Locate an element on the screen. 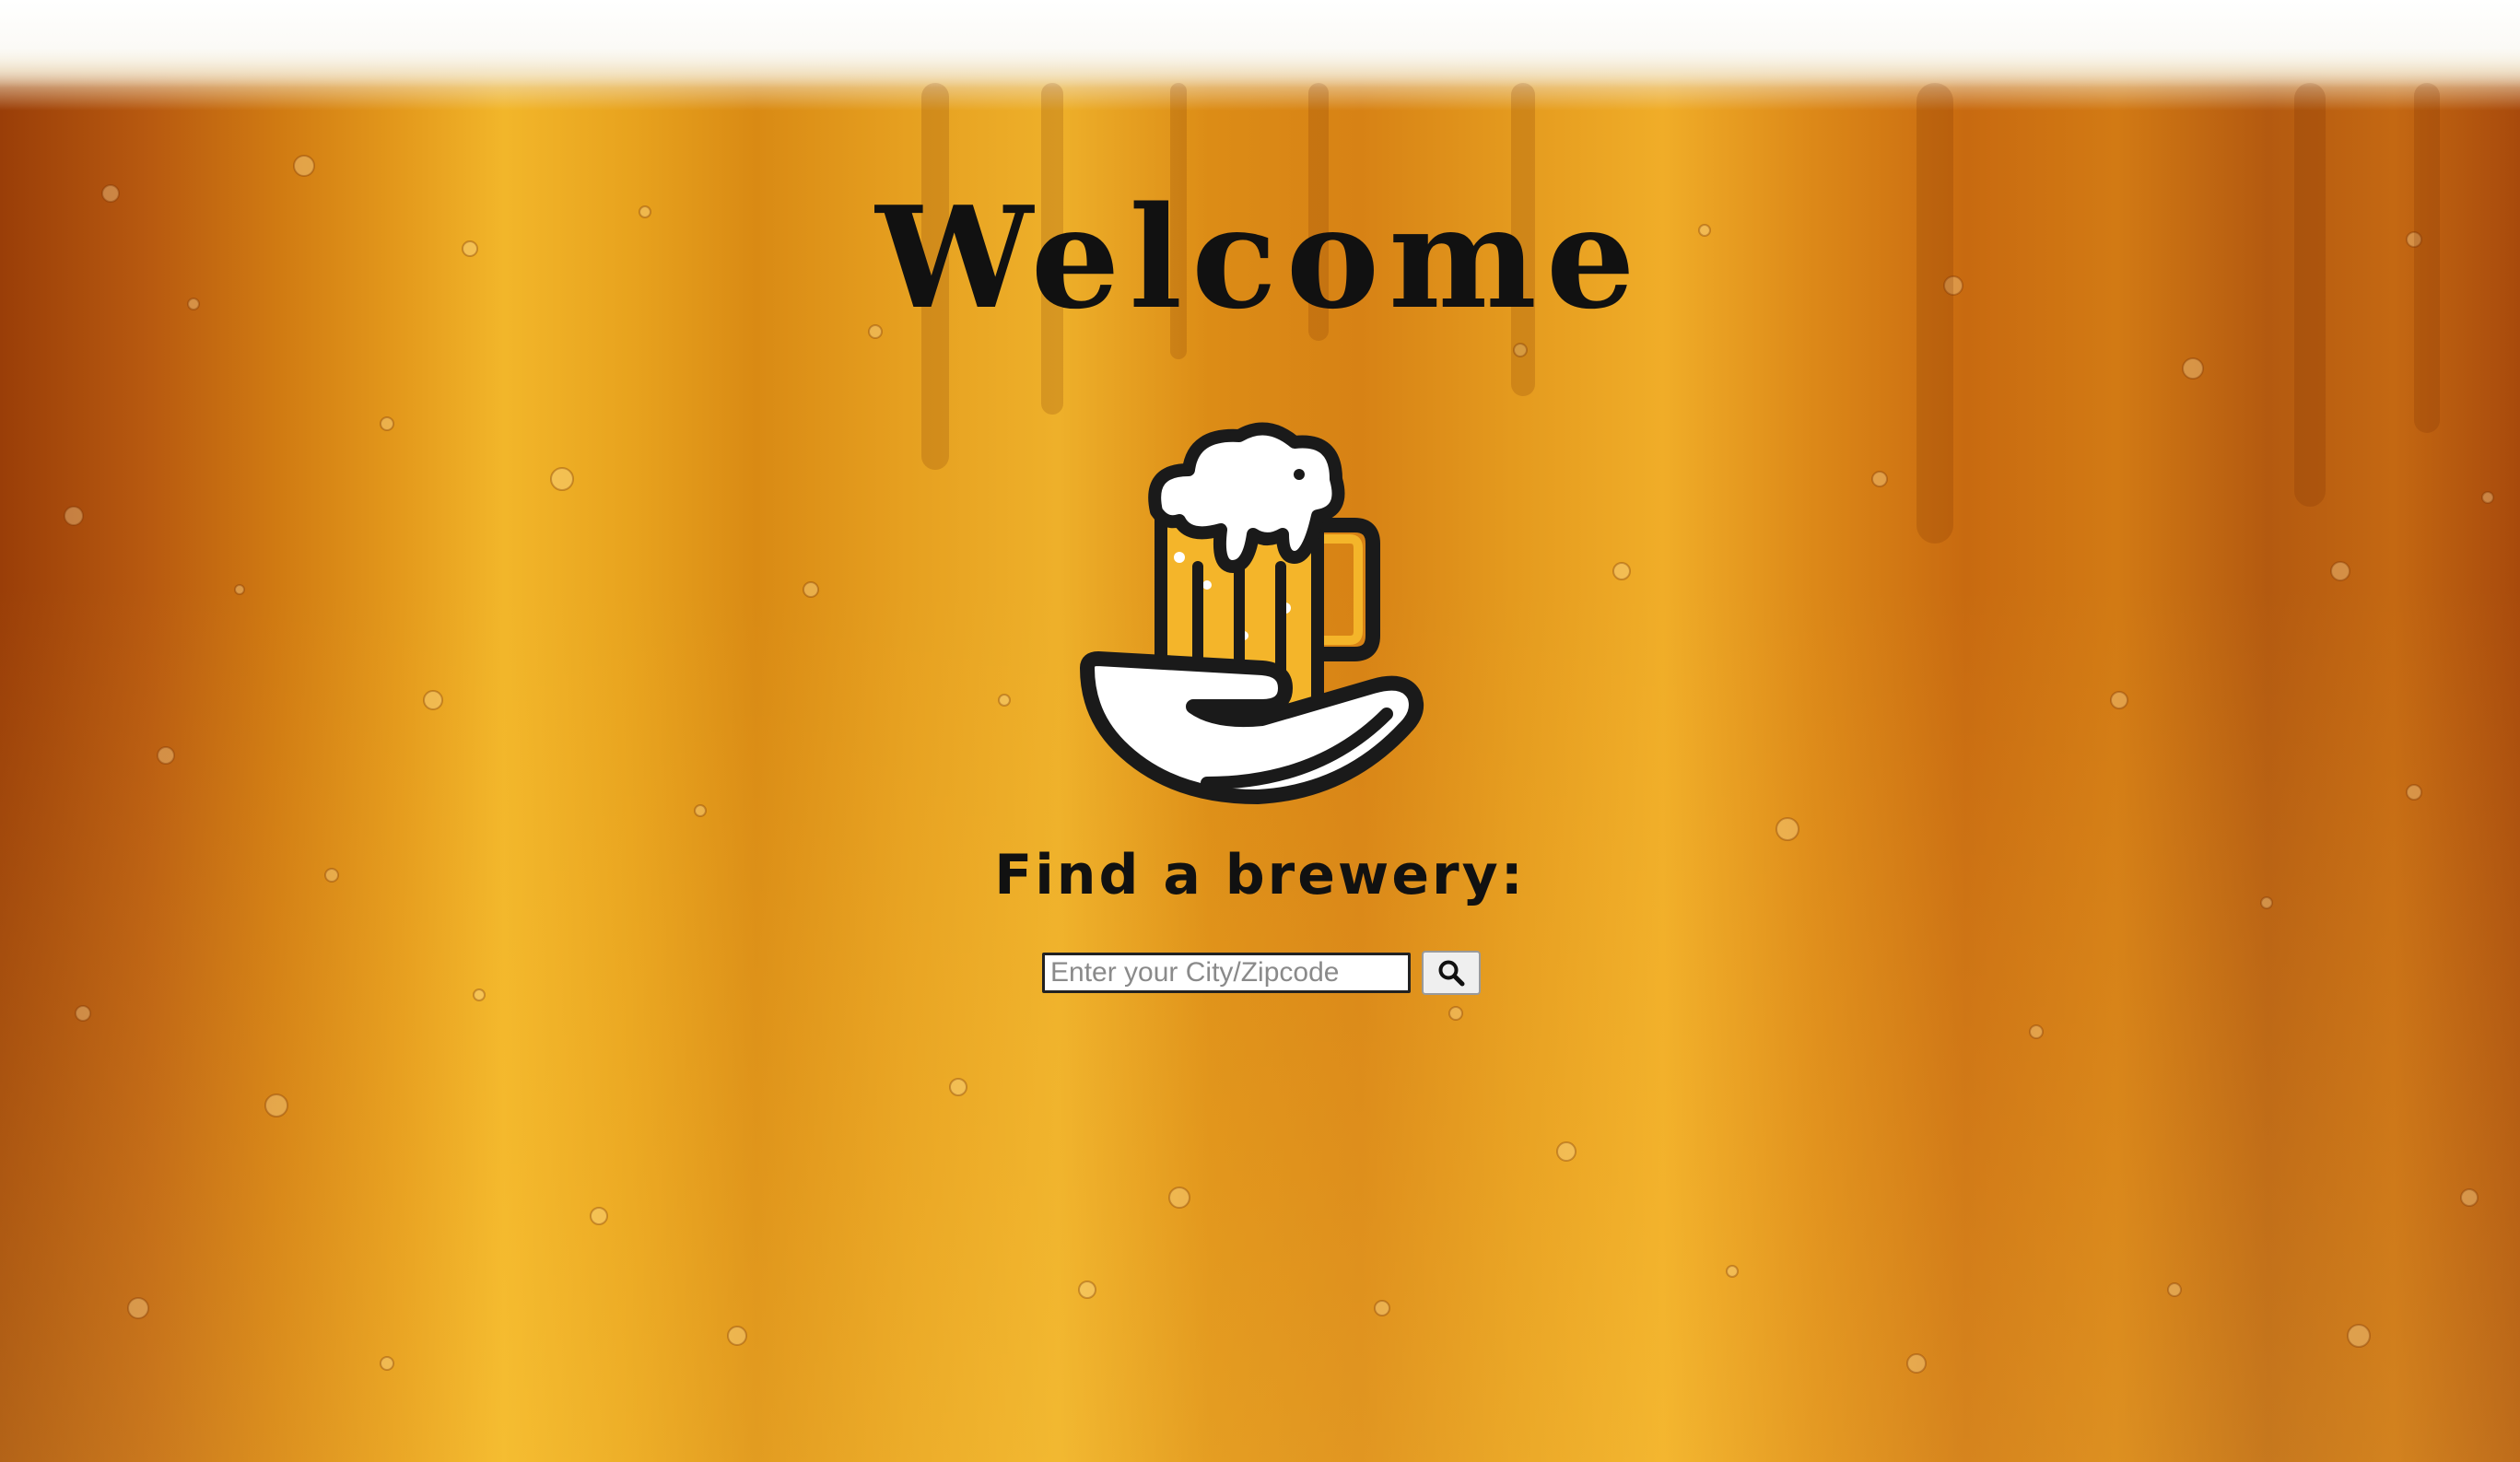 This screenshot has height=1462, width=2520. search-bar is located at coordinates (1263, 973).